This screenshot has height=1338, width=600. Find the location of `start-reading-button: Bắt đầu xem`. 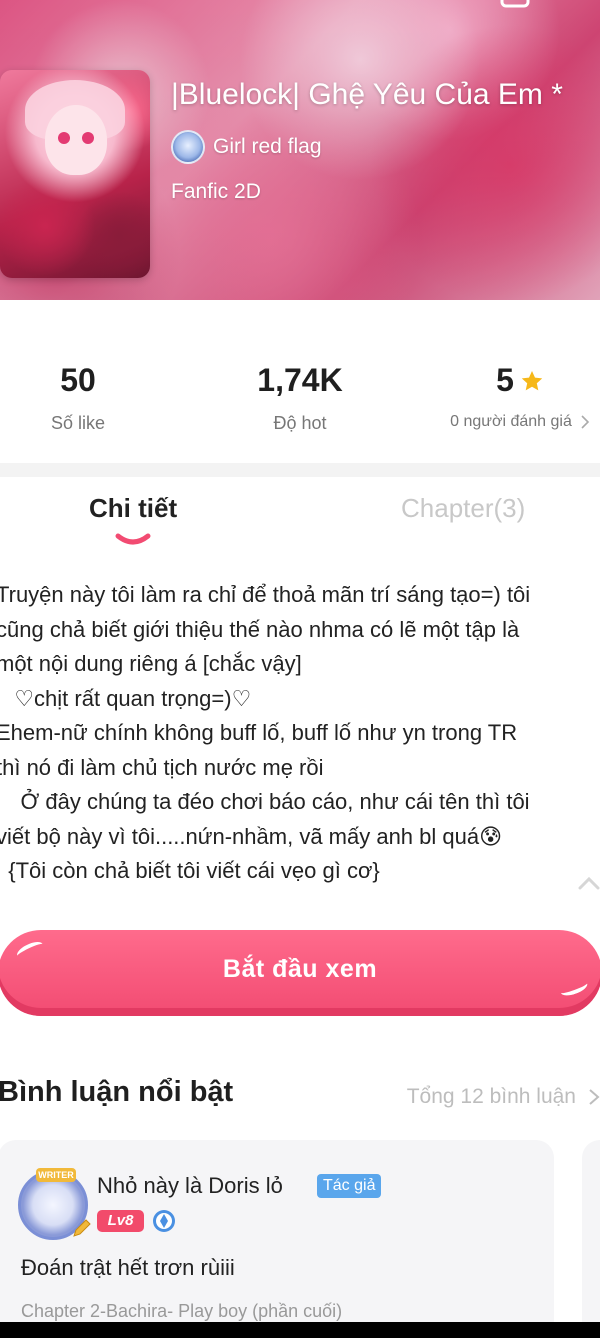

start-reading-button: Bắt đầu xem is located at coordinates (300, 973).